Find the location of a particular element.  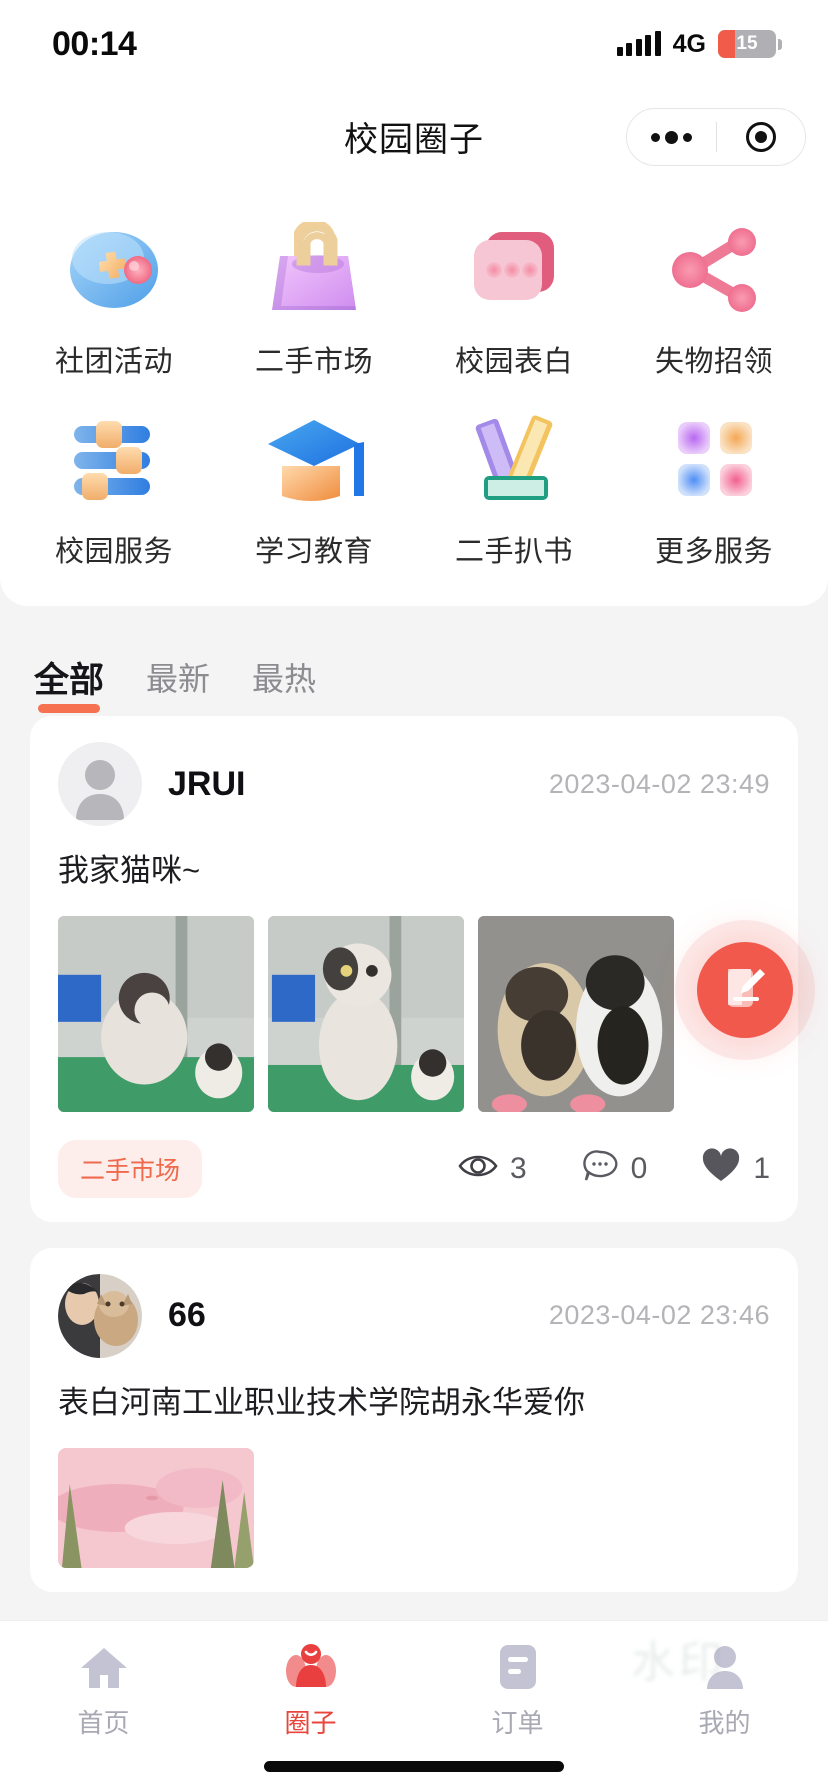

post-username: 66 is located at coordinates (187, 1315).